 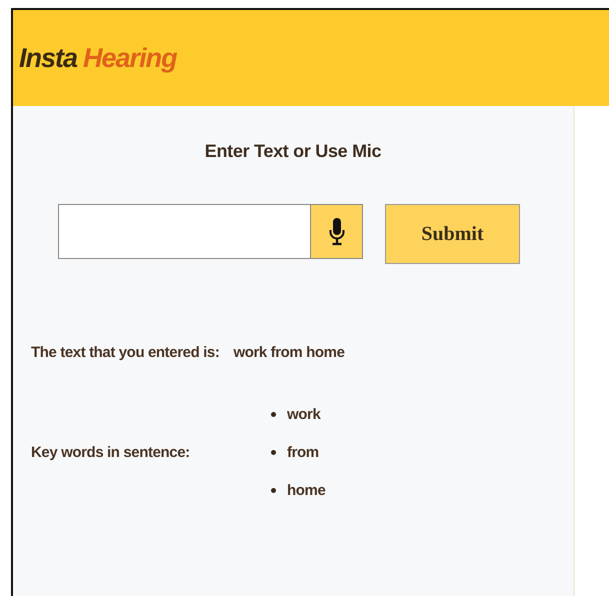 I want to click on keyword-item: work, so click(x=303, y=414).